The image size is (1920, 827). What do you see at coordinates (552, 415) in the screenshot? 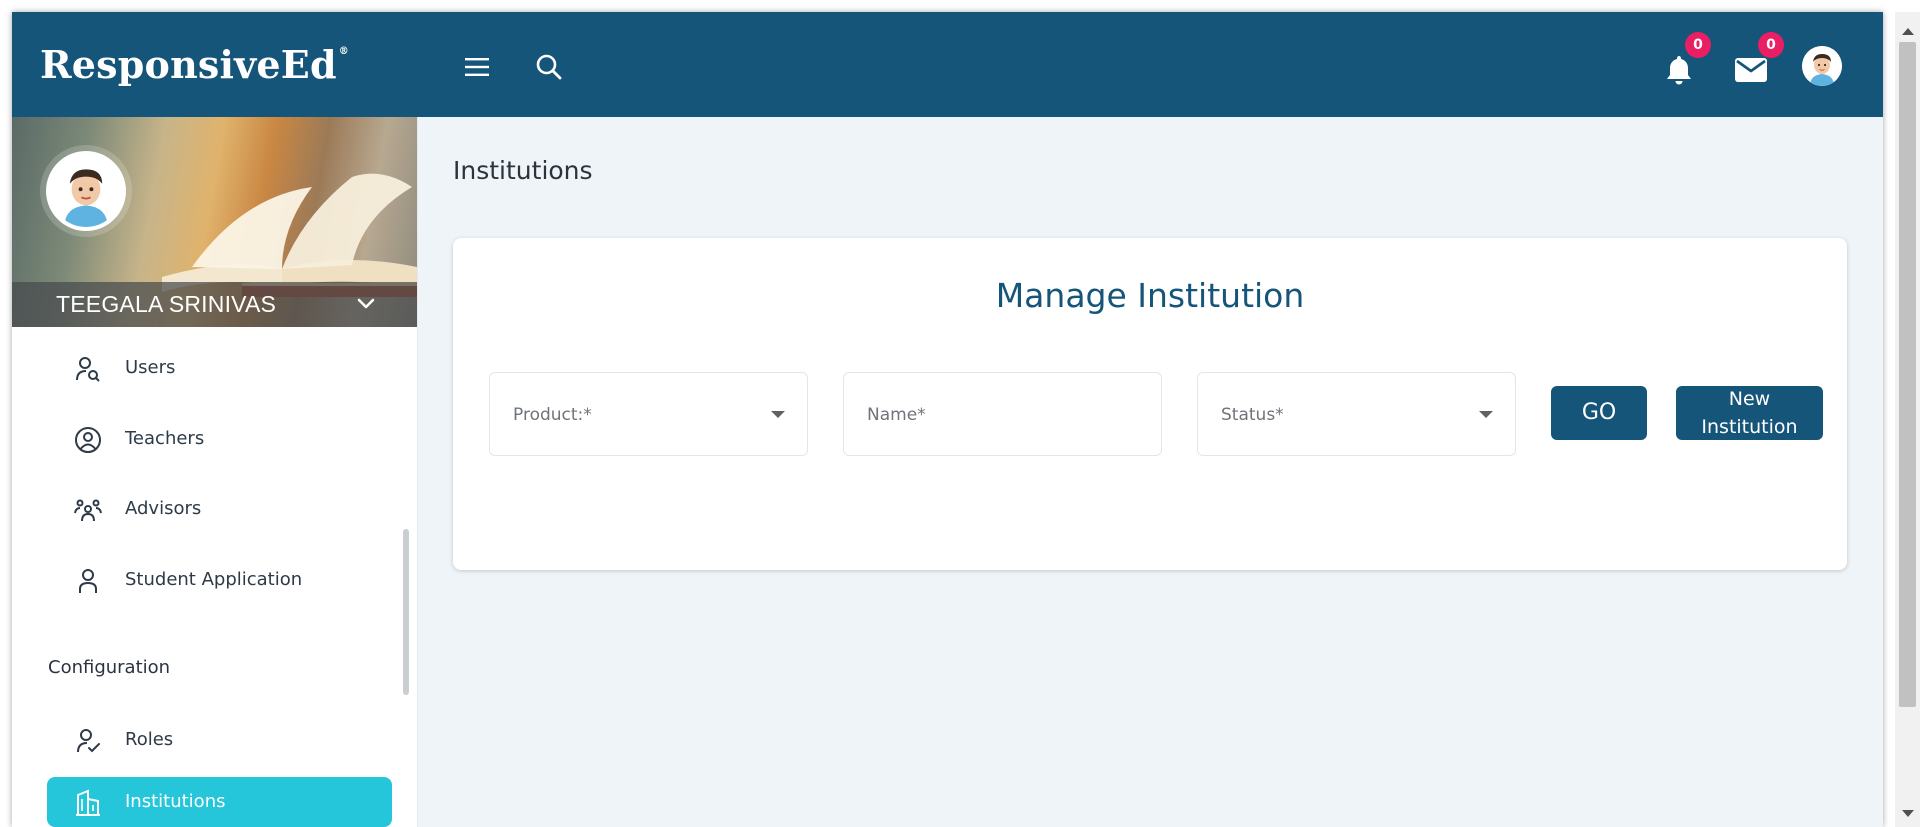
I see `product-placeholder: Product:*` at bounding box center [552, 415].